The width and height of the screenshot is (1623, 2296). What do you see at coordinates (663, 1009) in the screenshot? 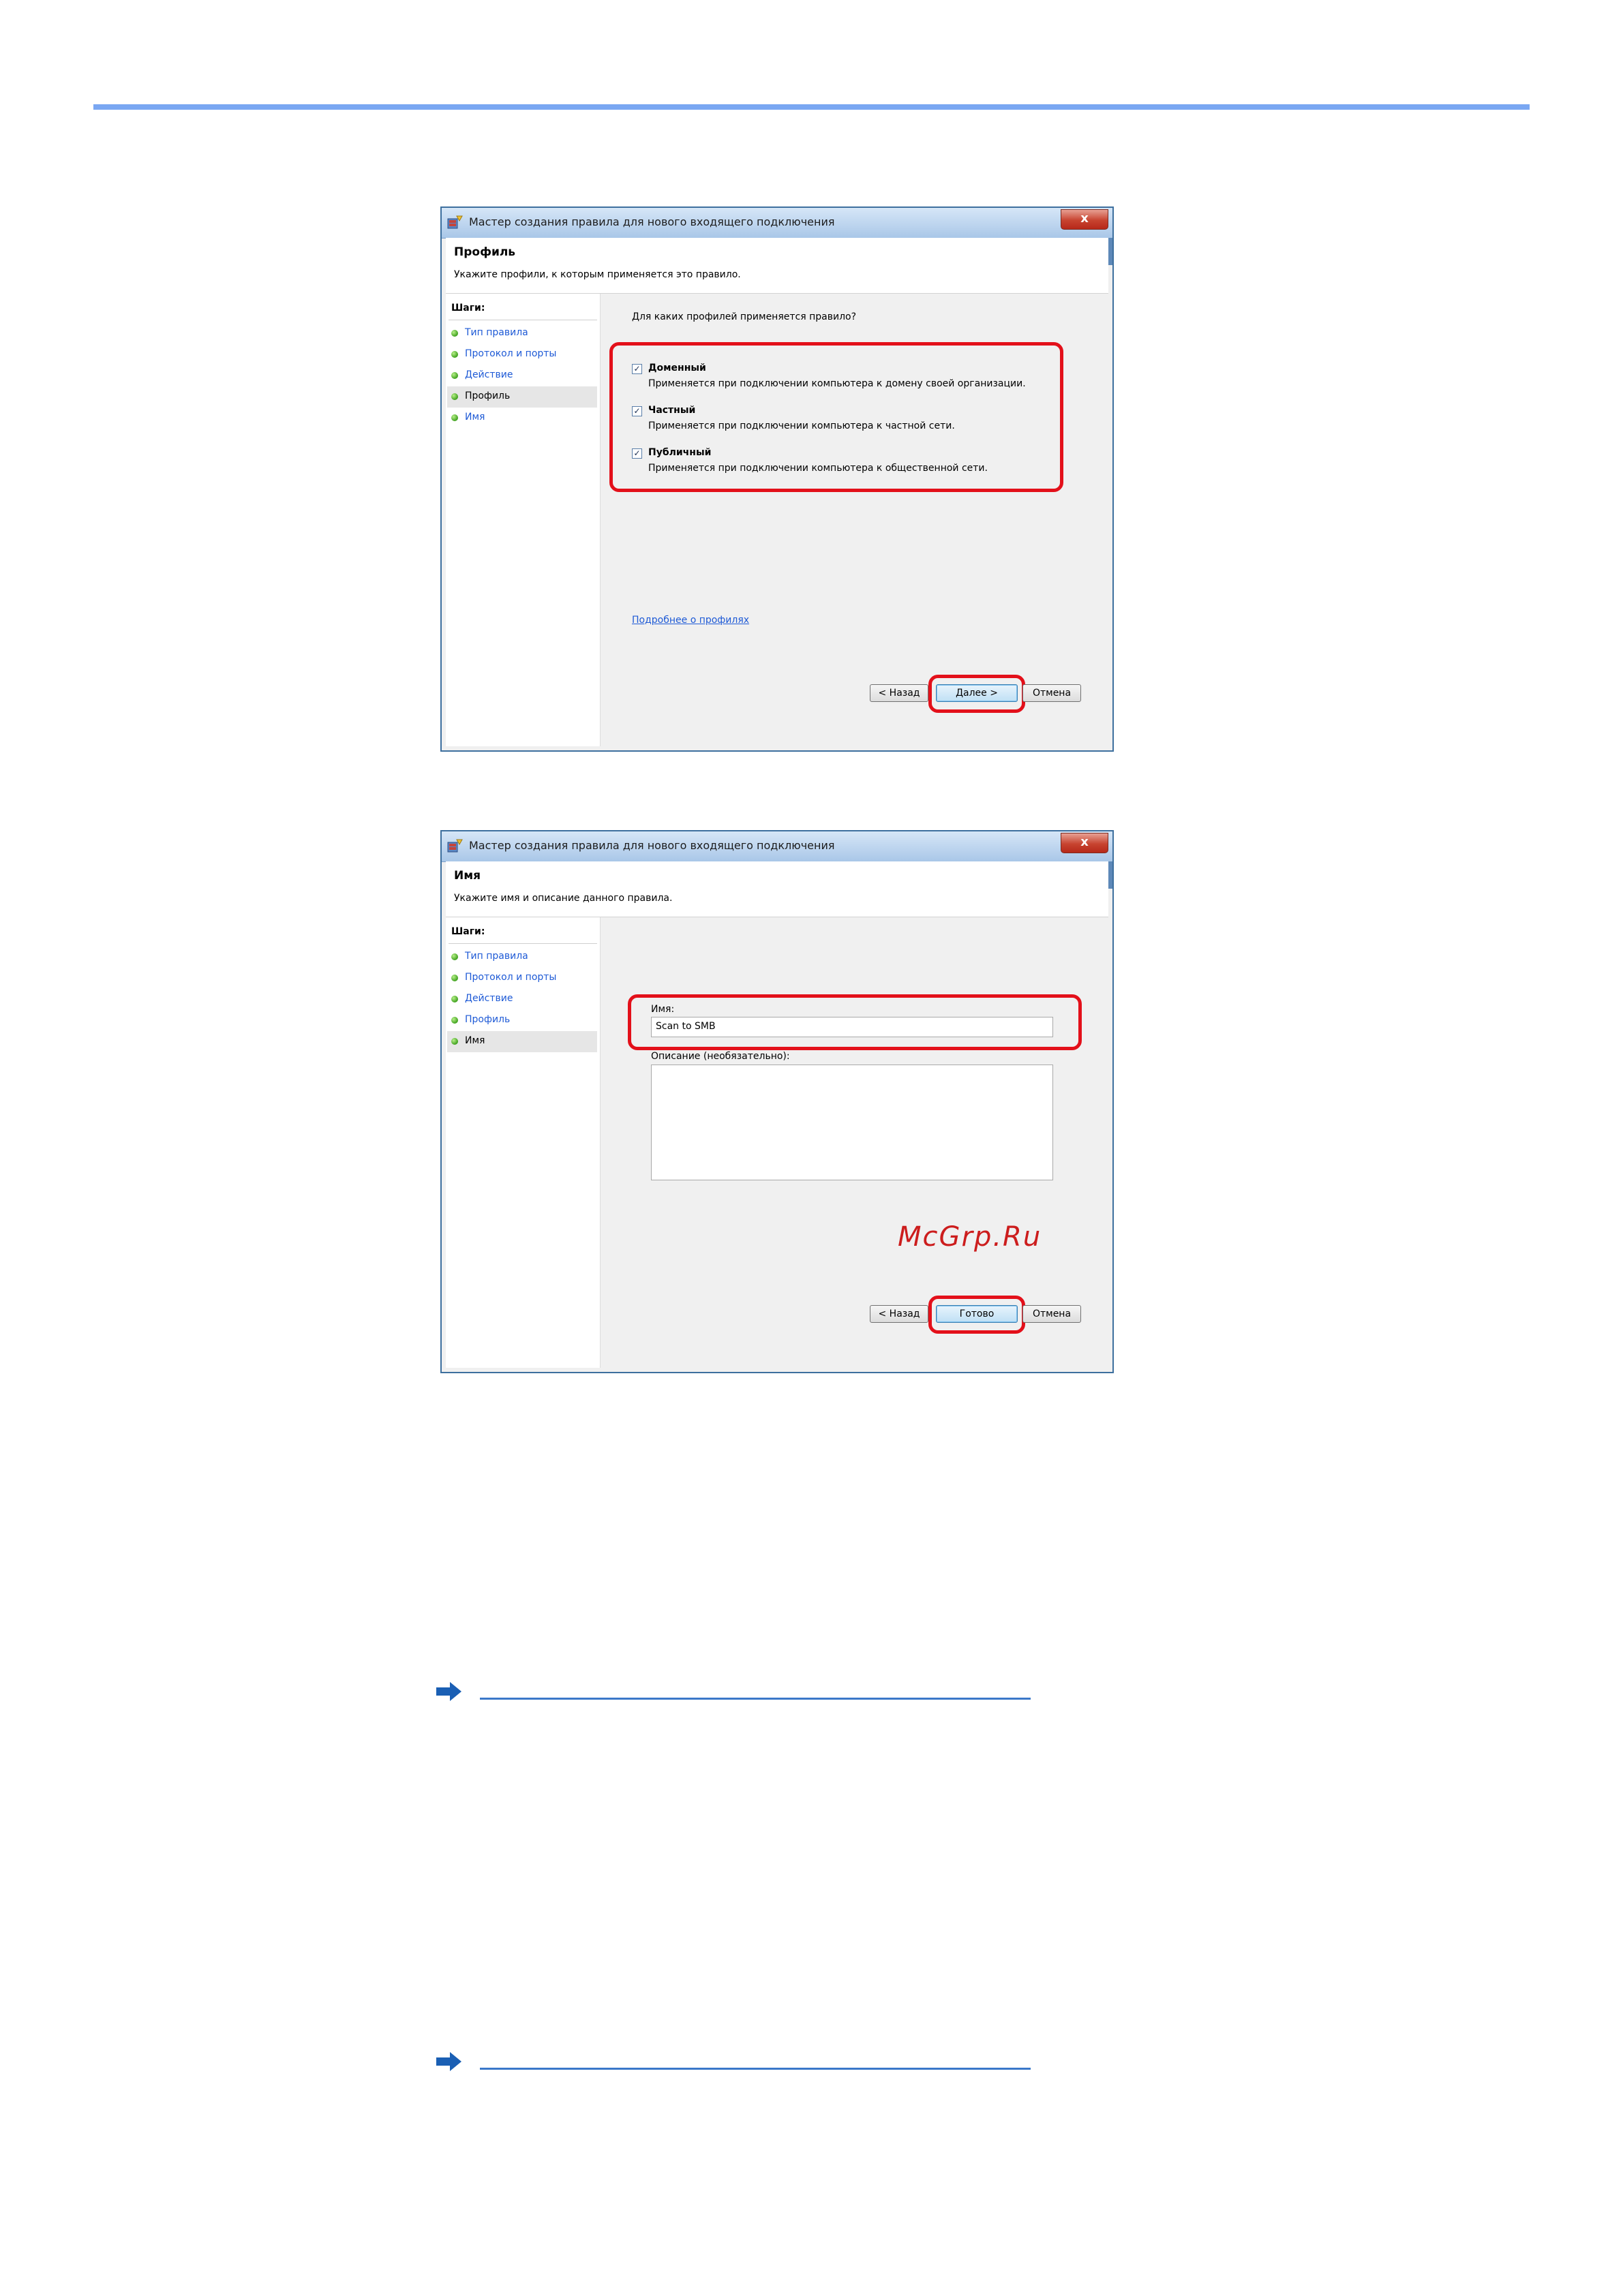
I see `name-label: Имя:` at bounding box center [663, 1009].